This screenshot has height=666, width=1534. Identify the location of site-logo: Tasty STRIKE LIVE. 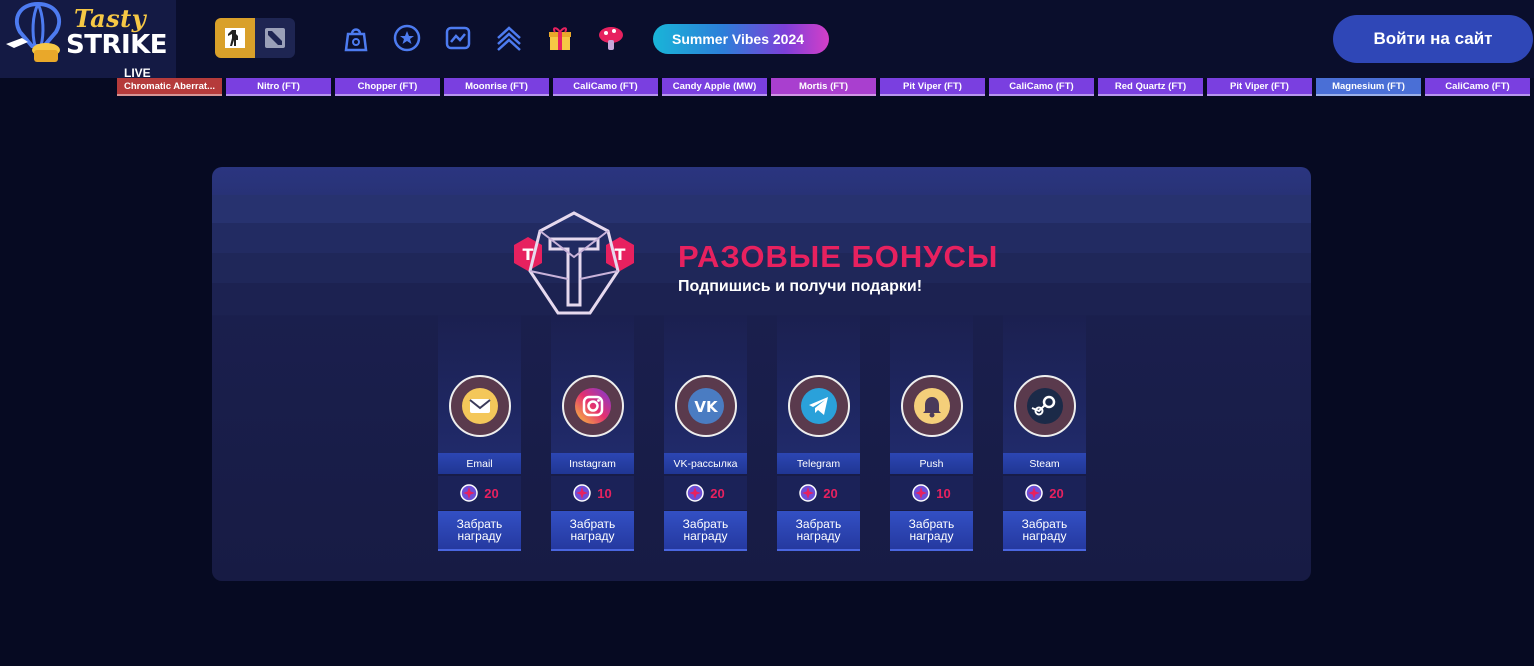
(88, 40).